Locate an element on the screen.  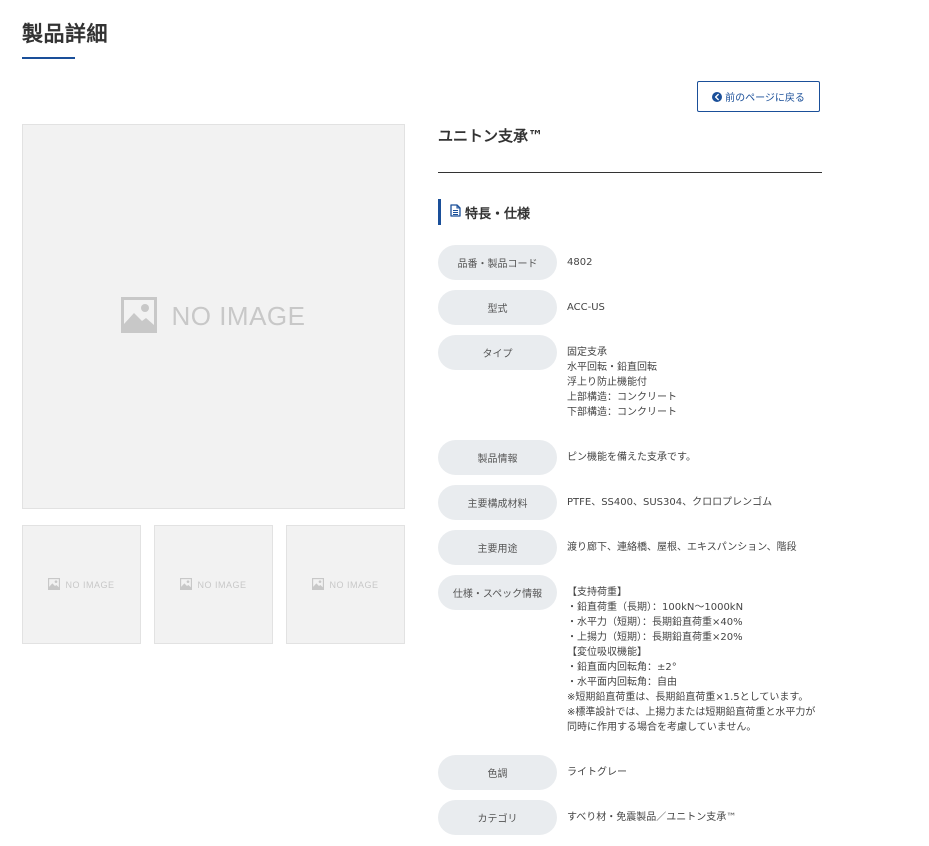
back-button-label: 前のページに戻る is located at coordinates (765, 98).